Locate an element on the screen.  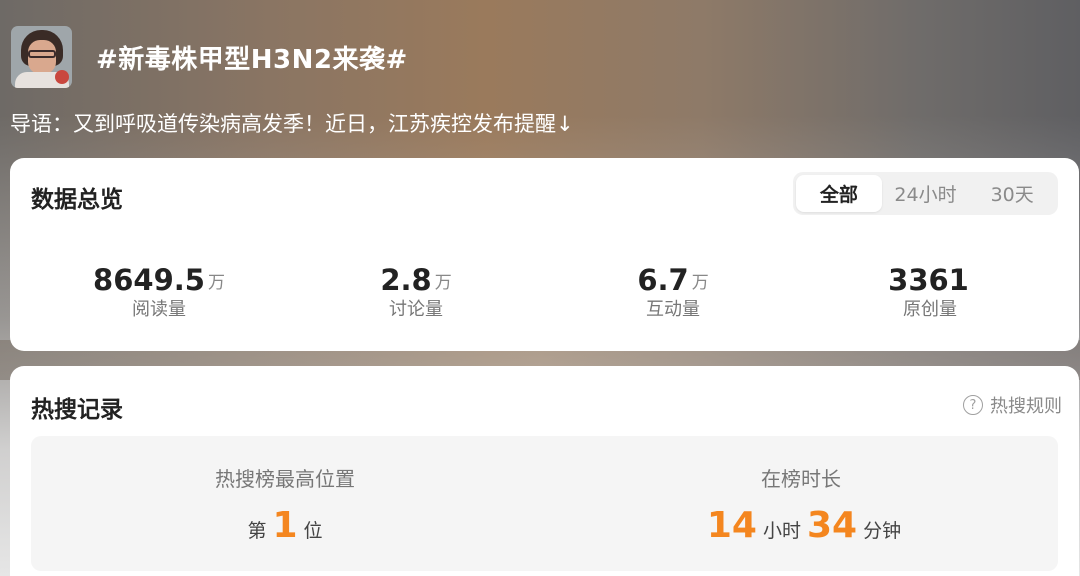
duration-hours: 14 is located at coordinates (731, 525).